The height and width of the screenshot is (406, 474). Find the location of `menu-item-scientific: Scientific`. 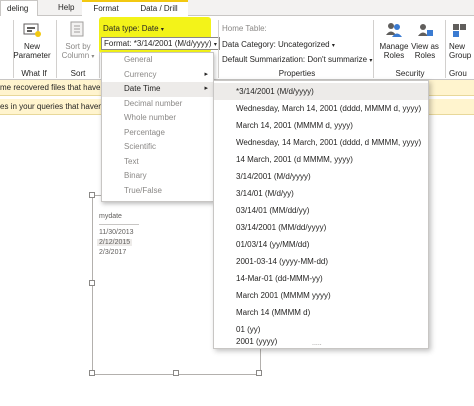

menu-item-scientific: Scientific is located at coordinates (157, 147).